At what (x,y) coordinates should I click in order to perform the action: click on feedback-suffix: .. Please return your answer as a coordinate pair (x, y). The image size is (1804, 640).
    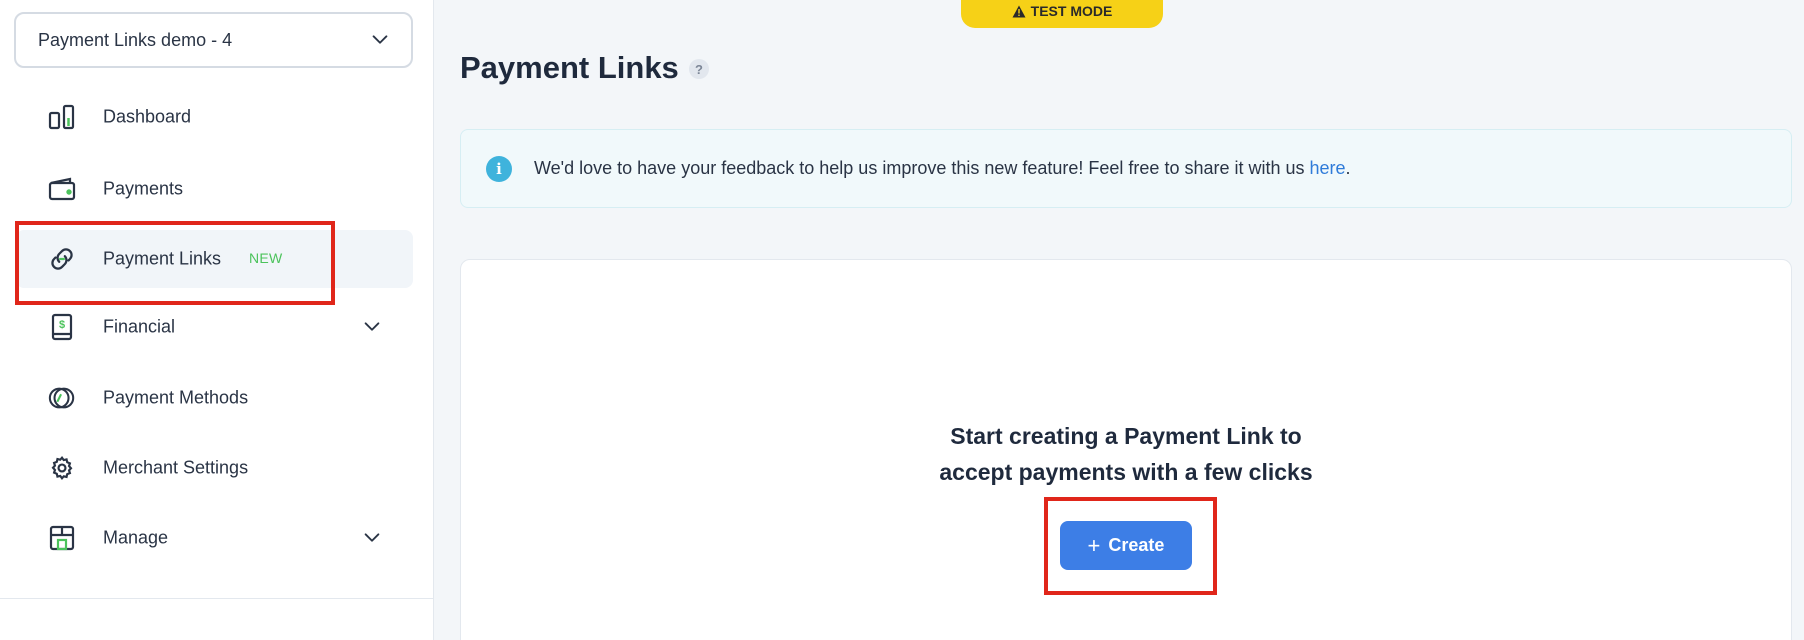
    Looking at the image, I should click on (1348, 168).